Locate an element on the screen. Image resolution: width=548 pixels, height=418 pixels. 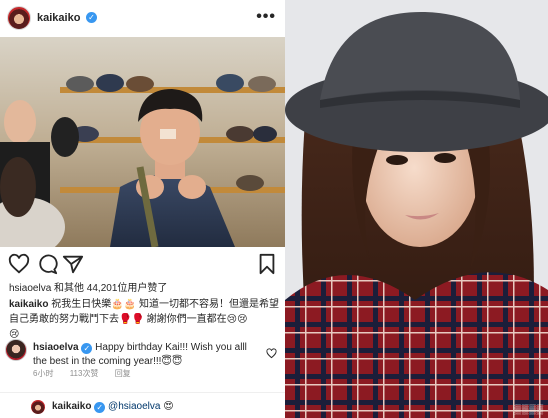
likes-count: hsiaoelva 和其他 44,201位用户赞了 is located at coordinates (88, 286).